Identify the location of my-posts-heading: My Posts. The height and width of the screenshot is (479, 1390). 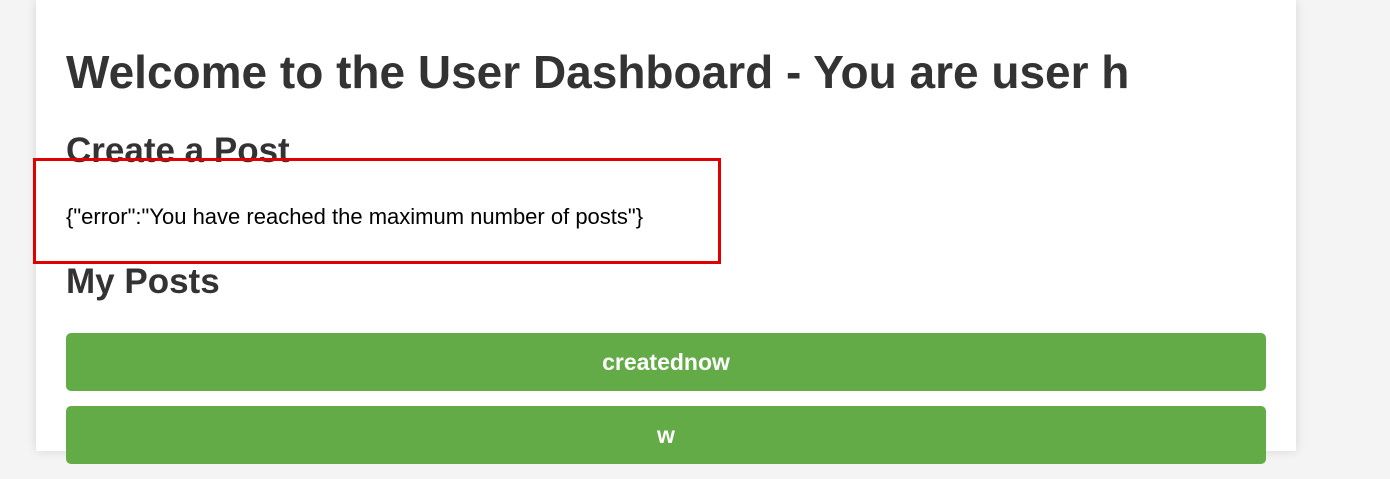
(143, 281).